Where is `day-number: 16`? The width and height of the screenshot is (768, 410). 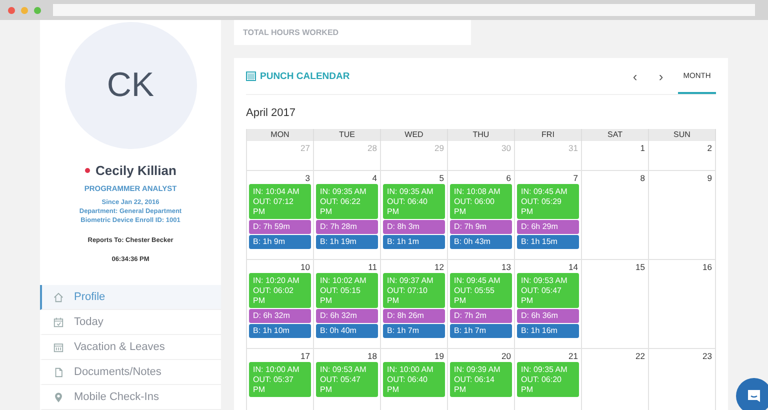 day-number: 16 is located at coordinates (707, 267).